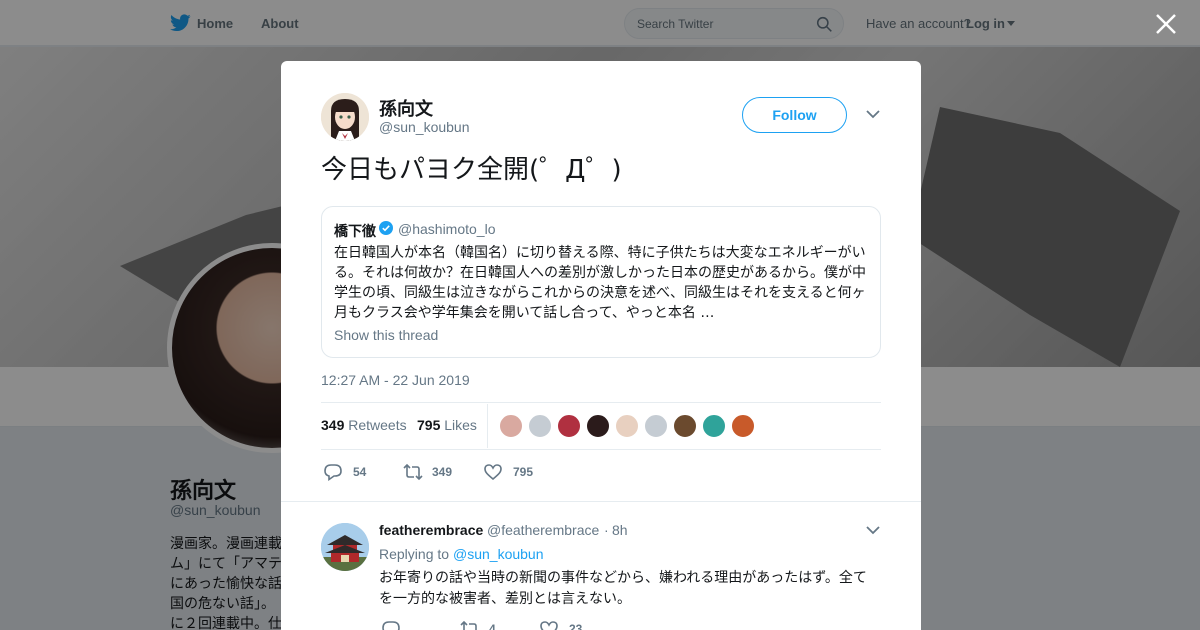  What do you see at coordinates (386, 335) in the screenshot?
I see `show-thread-link: Show this thread` at bounding box center [386, 335].